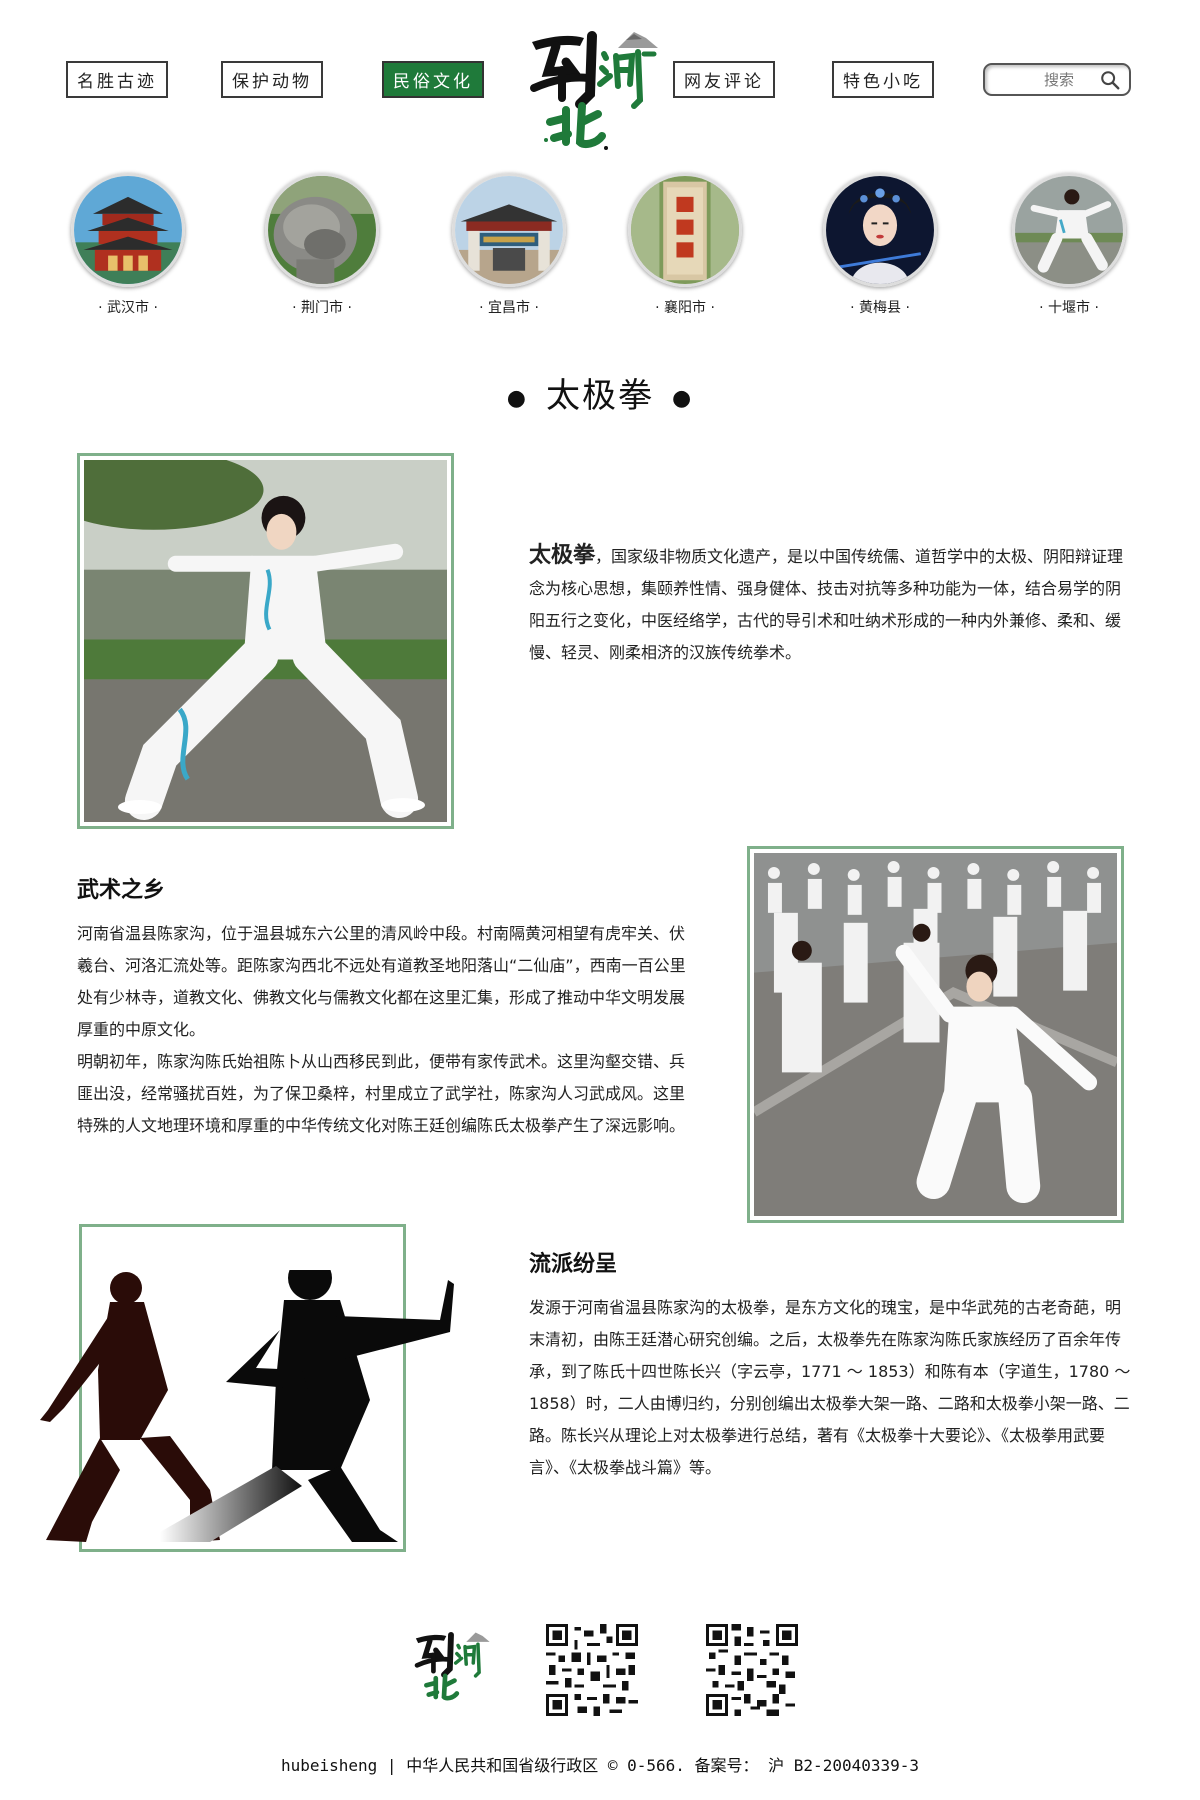  Describe the element at coordinates (128, 230) in the screenshot. I see `yellow-crane-tower-icon` at that location.